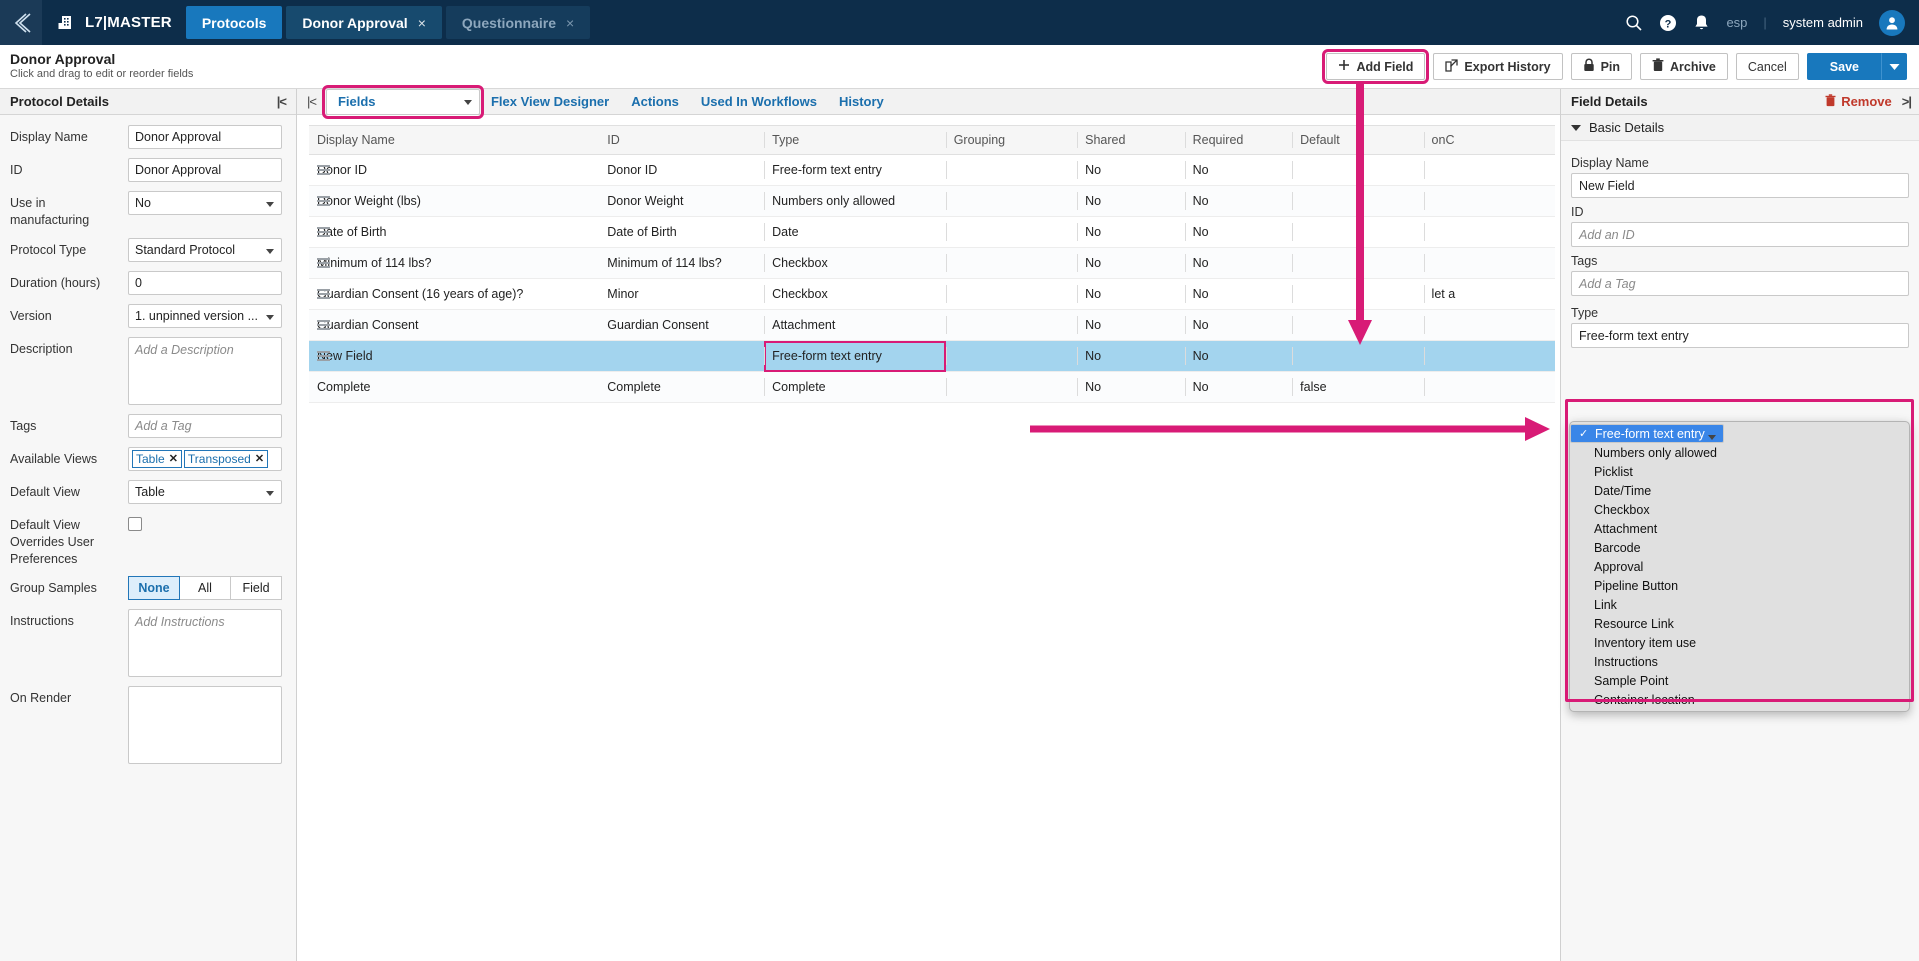 This screenshot has height=961, width=1919. I want to click on pin-button: Pin, so click(1601, 66).